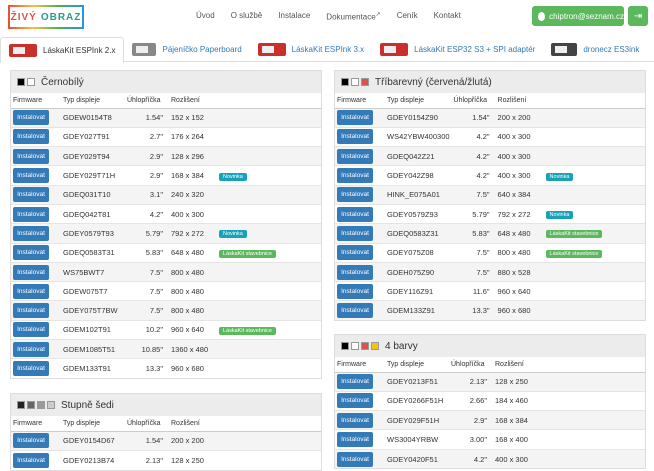 Image resolution: width=654 pixels, height=471 pixels. What do you see at coordinates (147, 101) in the screenshot?
I see `column-header: Úhlopříčka` at bounding box center [147, 101].